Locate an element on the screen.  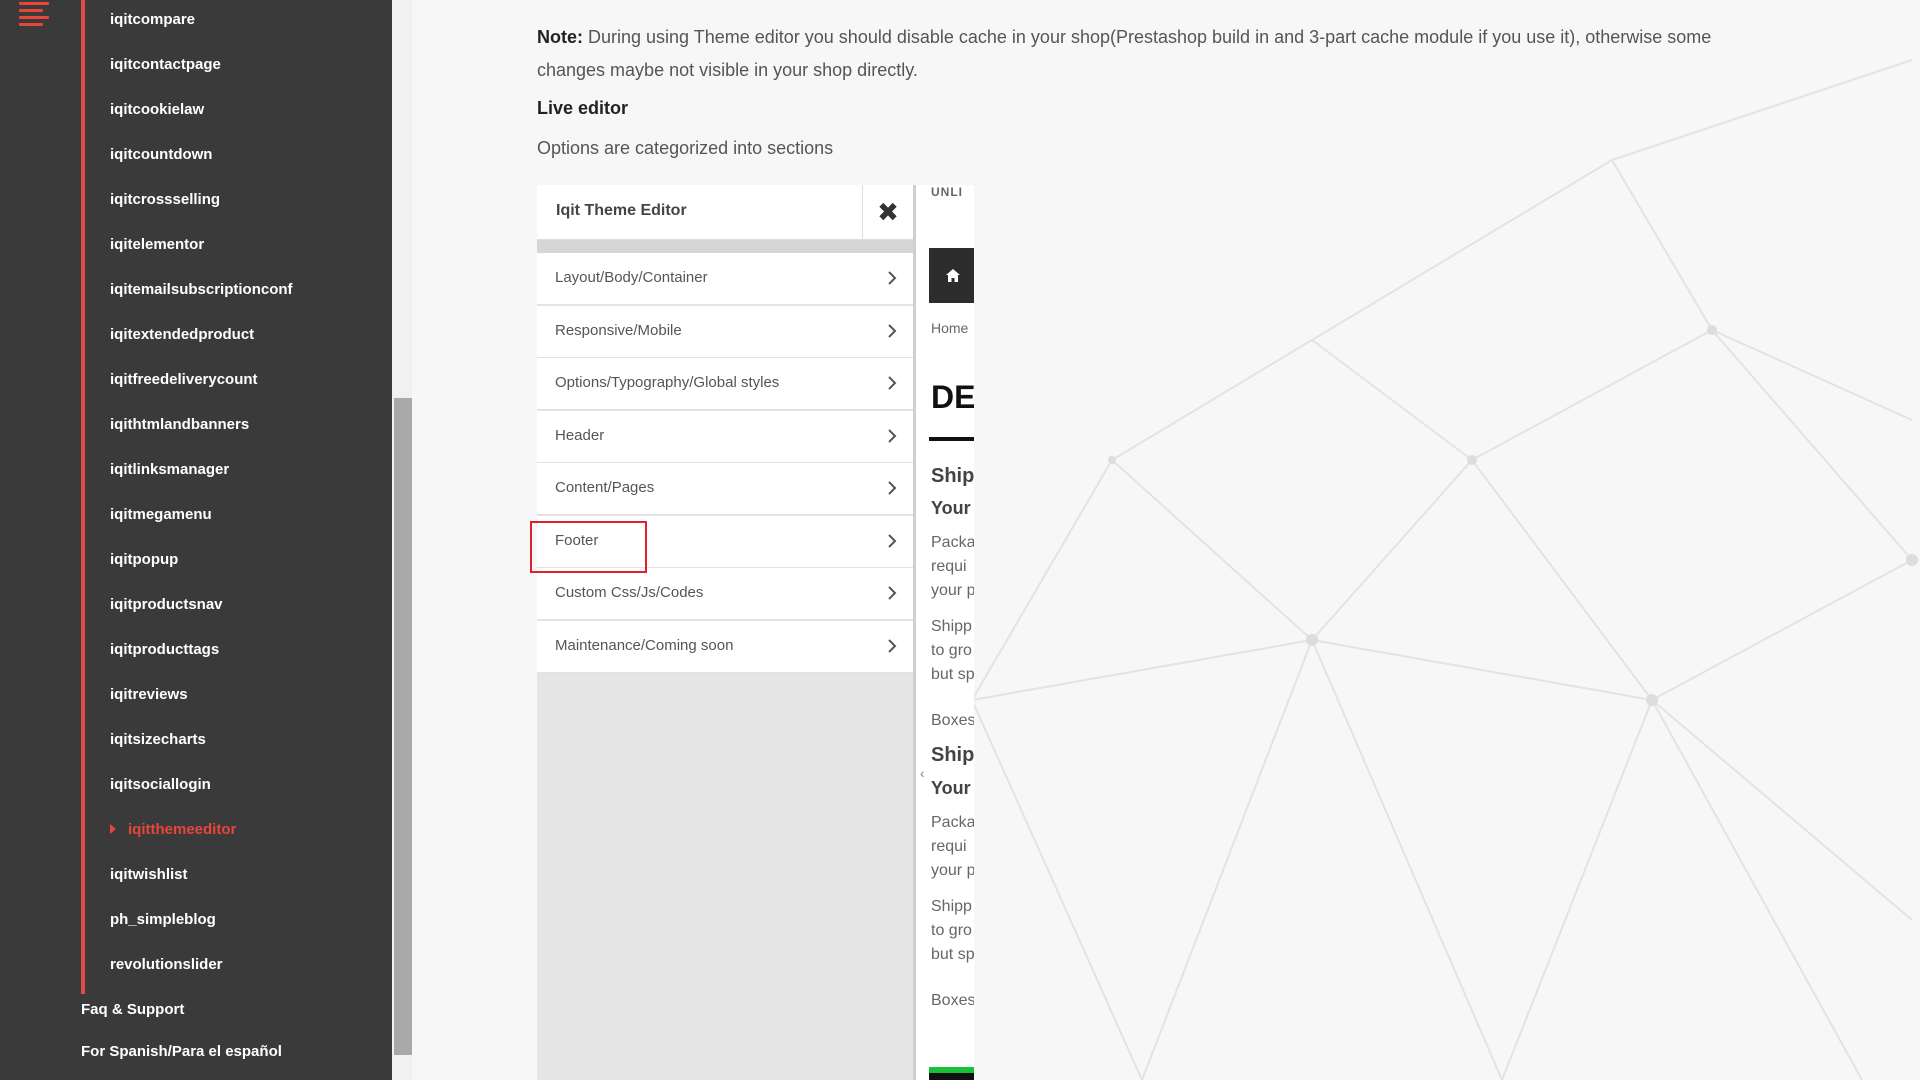
editor-header: Iqit Theme Editor ✖ is located at coordinates (725, 212).